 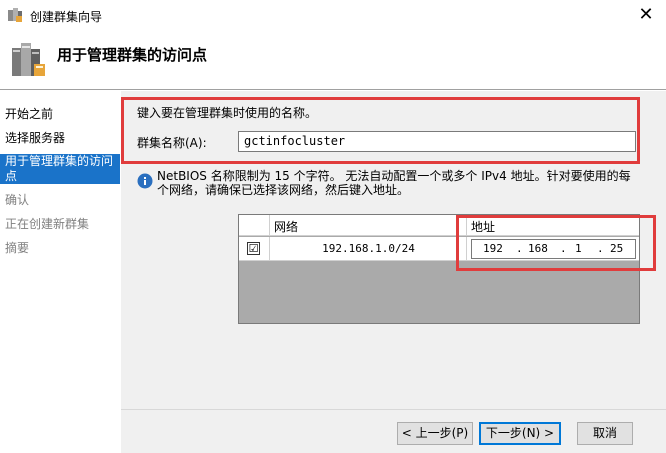 What do you see at coordinates (553, 249) in the screenshot?
I see `ip-address-input: 192 . 168 . 1 . 25` at bounding box center [553, 249].